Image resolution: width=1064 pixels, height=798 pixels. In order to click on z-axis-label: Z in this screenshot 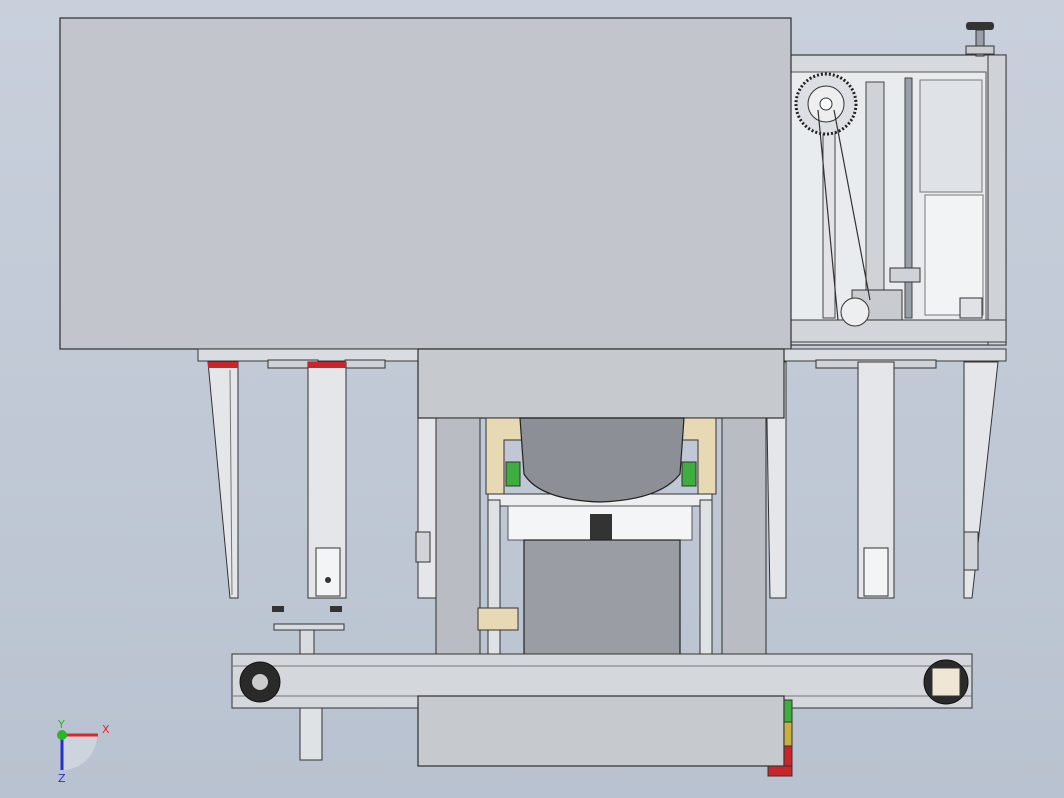, I will do `click(62, 778)`.